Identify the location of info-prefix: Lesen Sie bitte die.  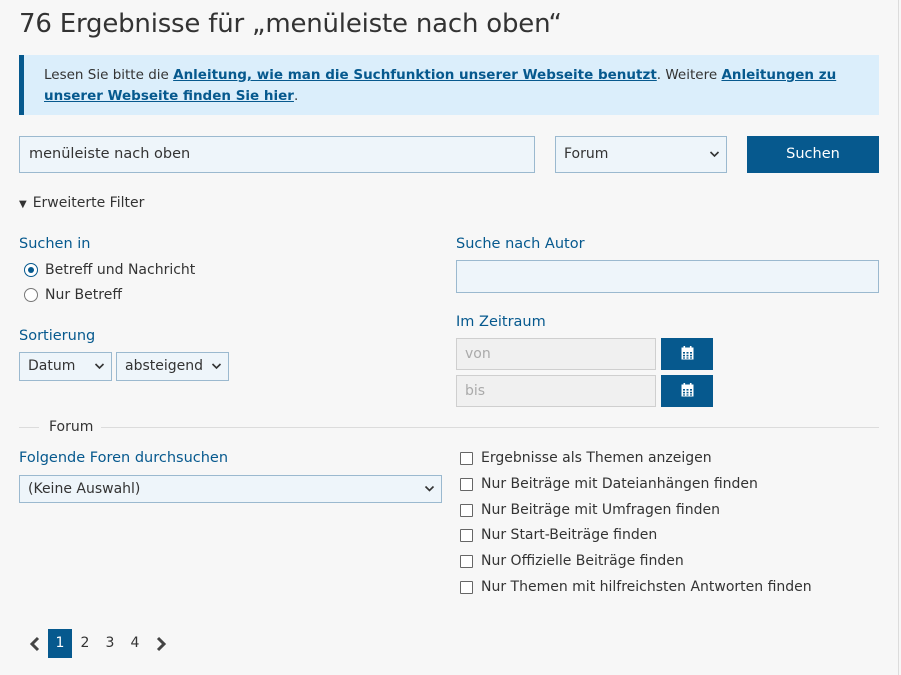
(109, 75).